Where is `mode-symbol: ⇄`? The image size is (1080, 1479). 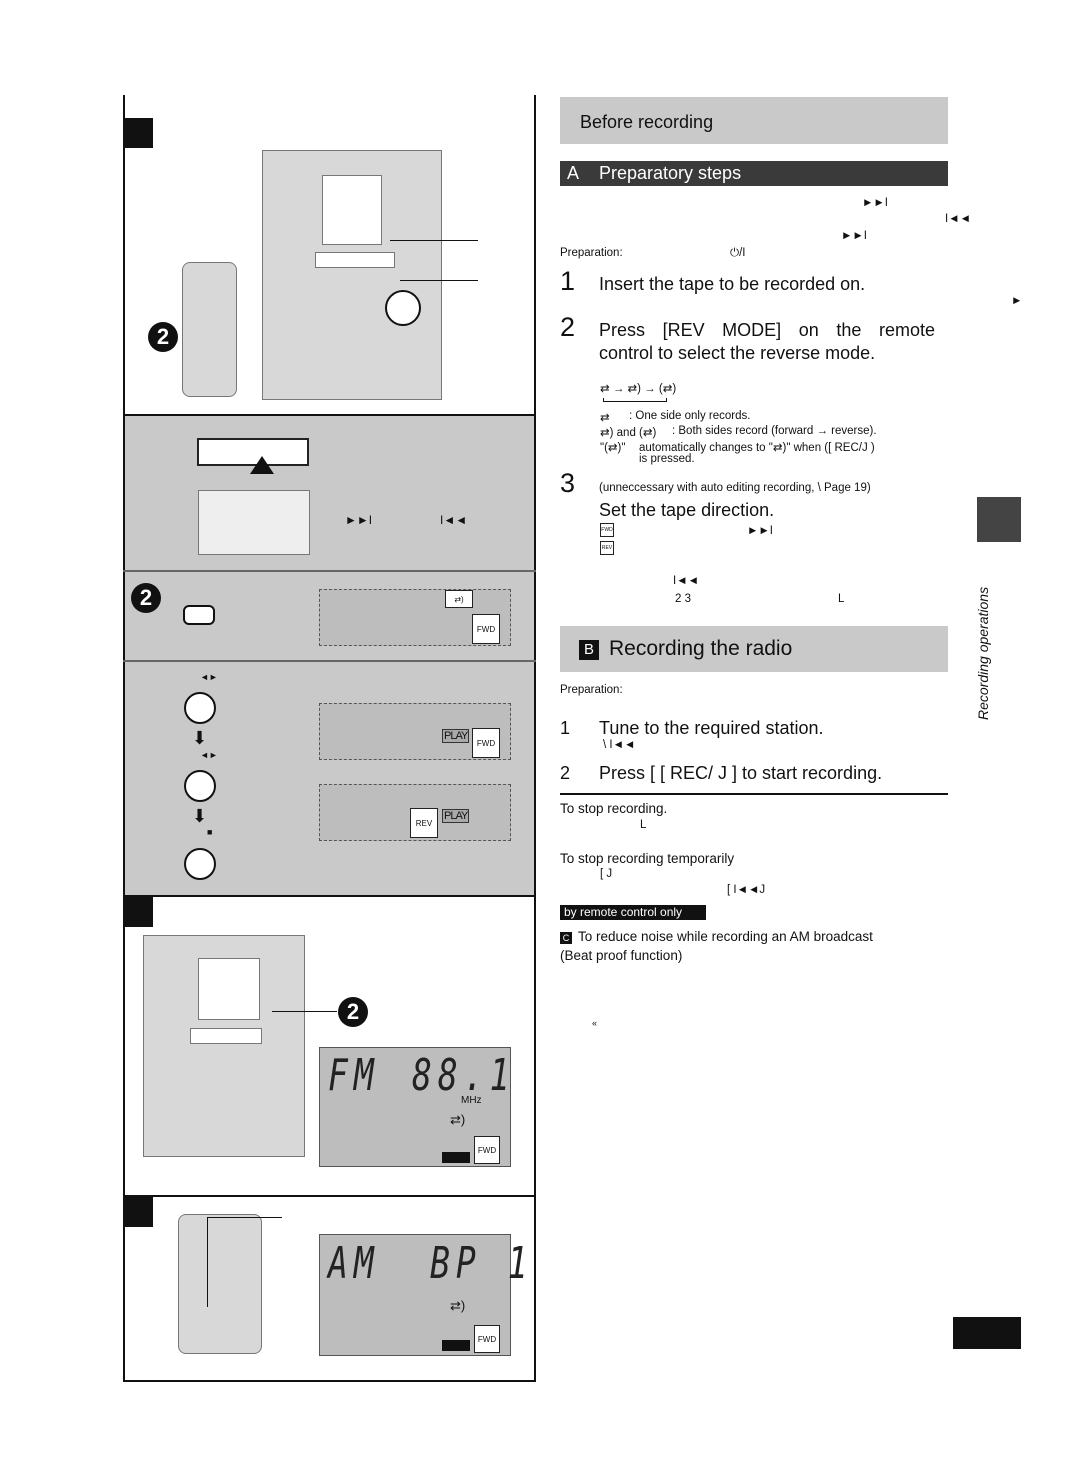 mode-symbol: ⇄ is located at coordinates (605, 418).